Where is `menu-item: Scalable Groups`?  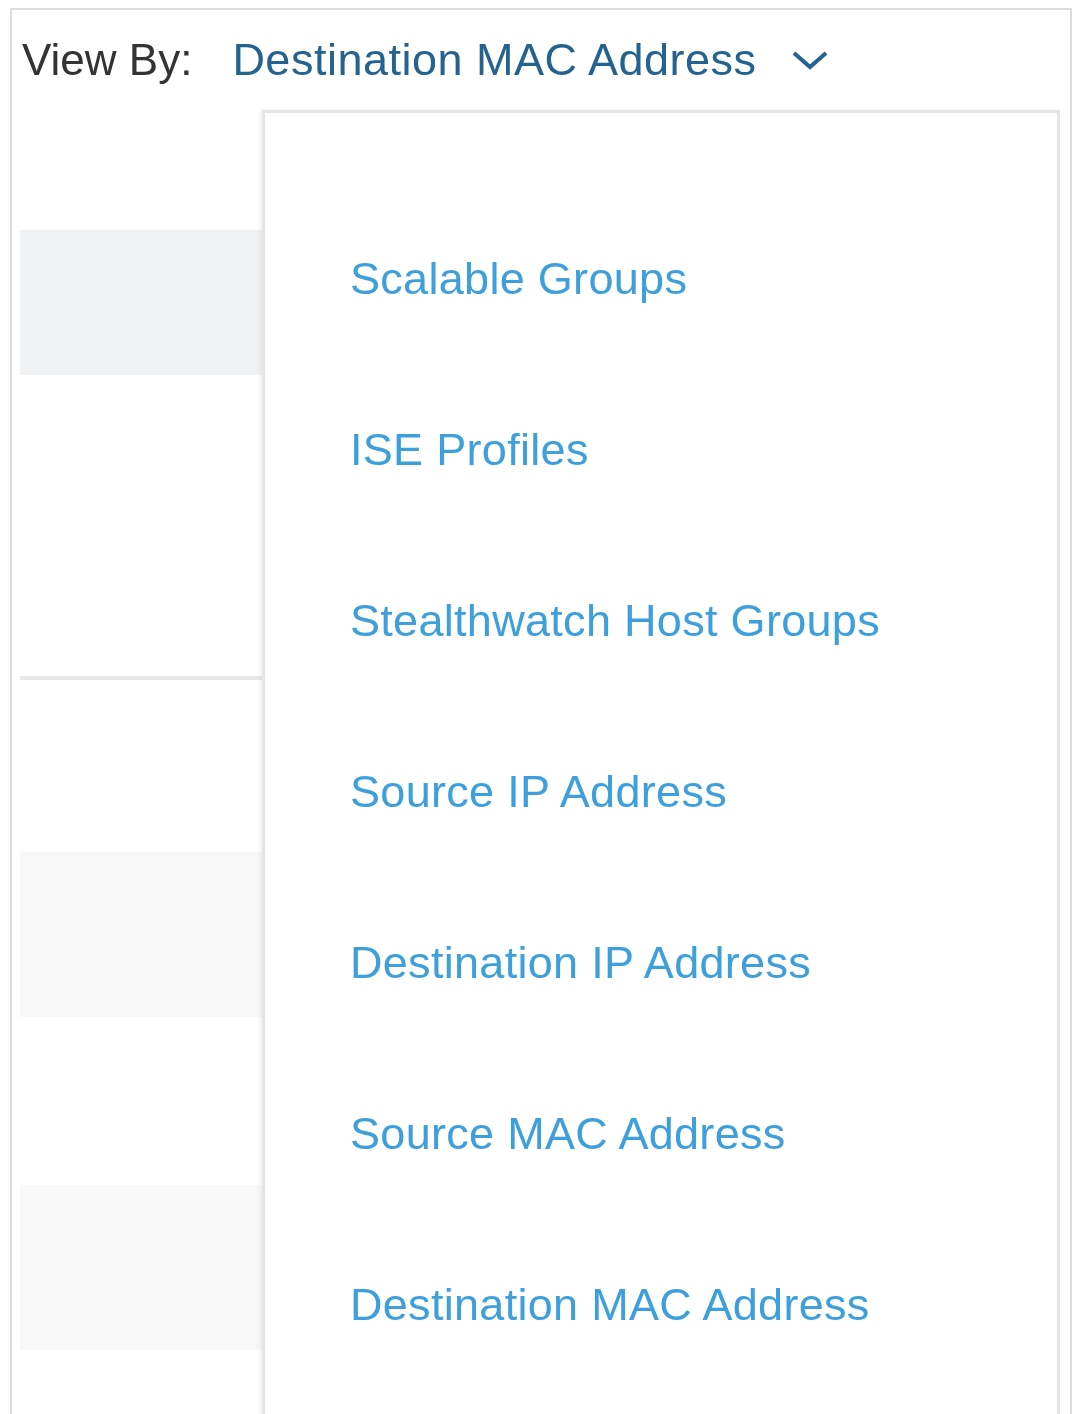
menu-item: Scalable Groups is located at coordinates (661, 278).